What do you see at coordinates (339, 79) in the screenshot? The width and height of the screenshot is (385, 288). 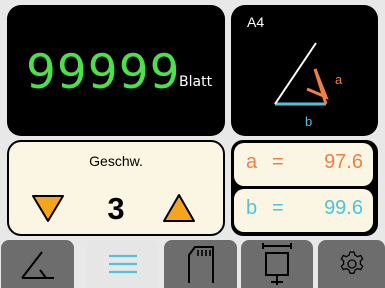 I see `side-a-label: a` at bounding box center [339, 79].